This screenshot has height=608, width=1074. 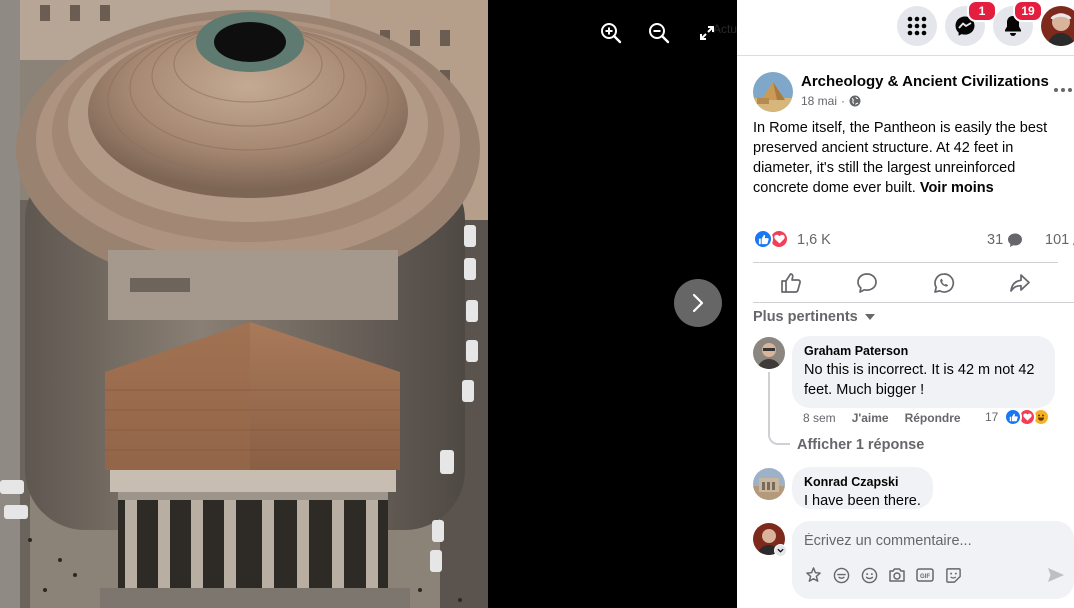 I want to click on grid-menu-icon, so click(x=917, y=26).